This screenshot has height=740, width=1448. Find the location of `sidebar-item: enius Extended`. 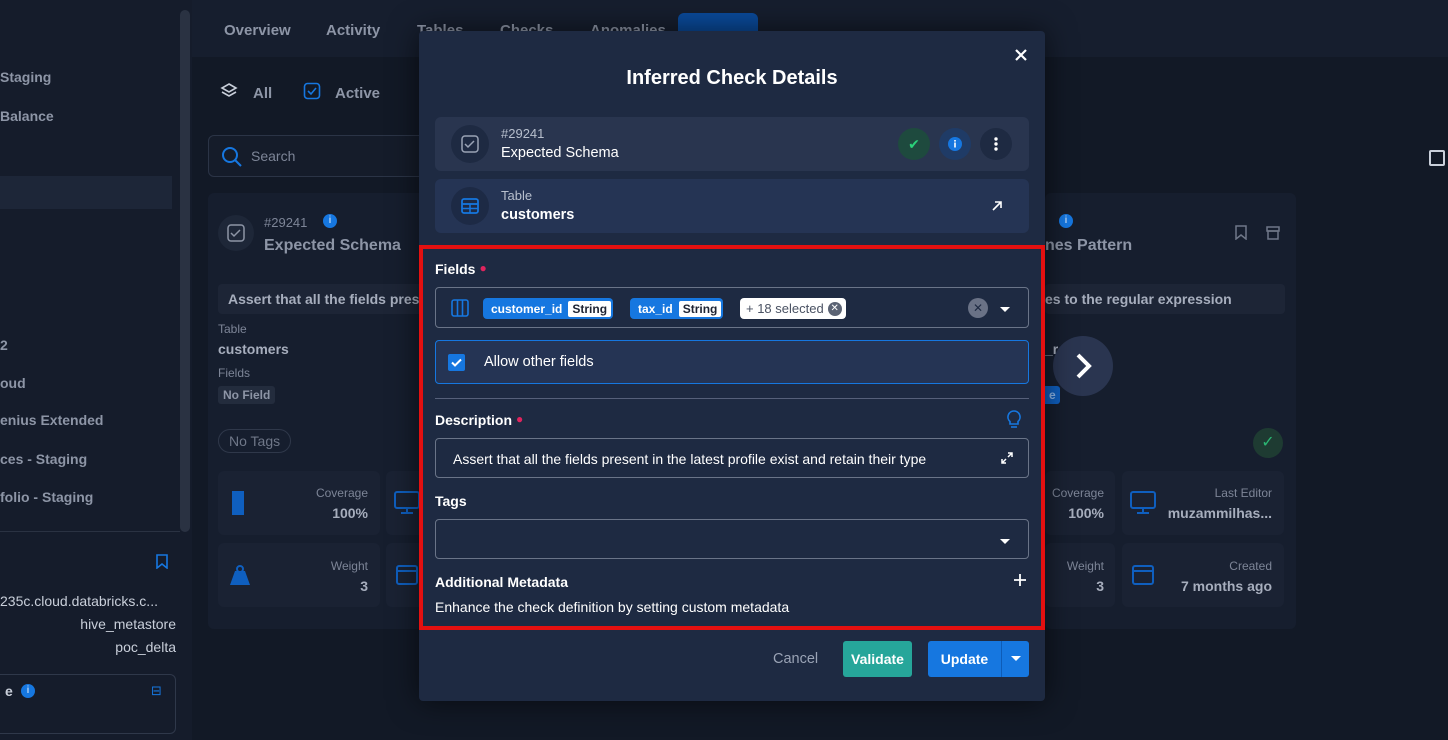

sidebar-item: enius Extended is located at coordinates (51, 420).